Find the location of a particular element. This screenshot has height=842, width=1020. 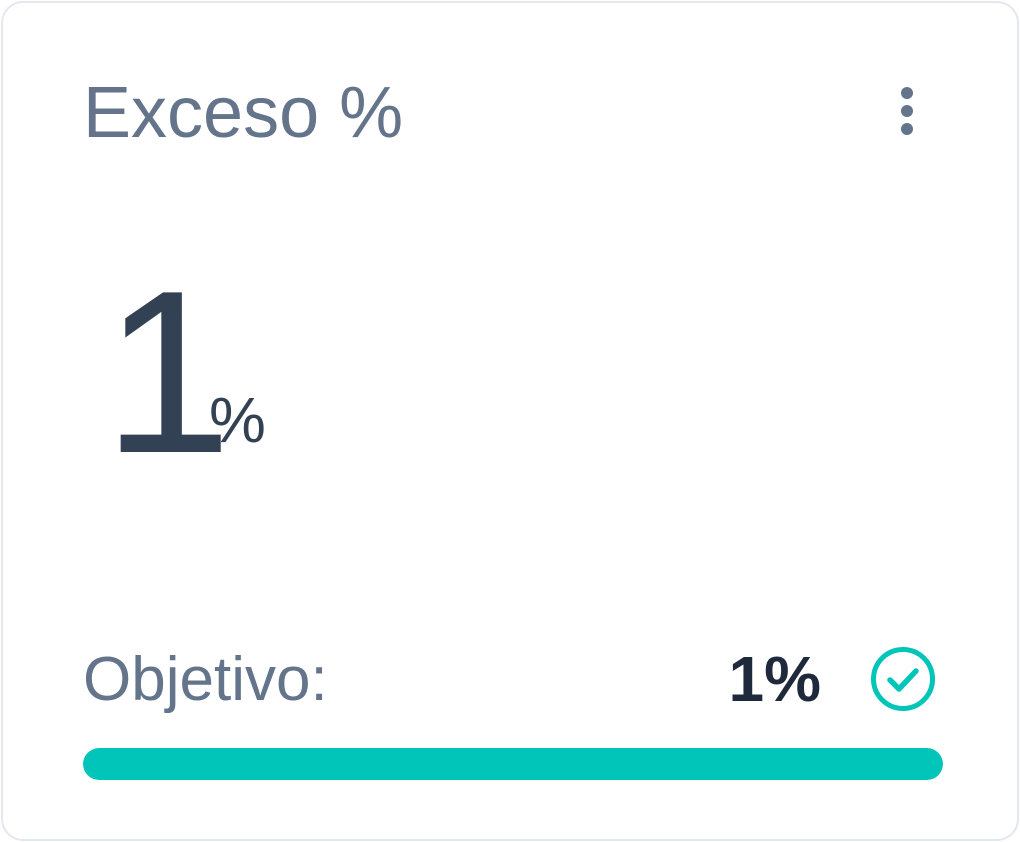

card-title: Exceso % is located at coordinates (243, 113).